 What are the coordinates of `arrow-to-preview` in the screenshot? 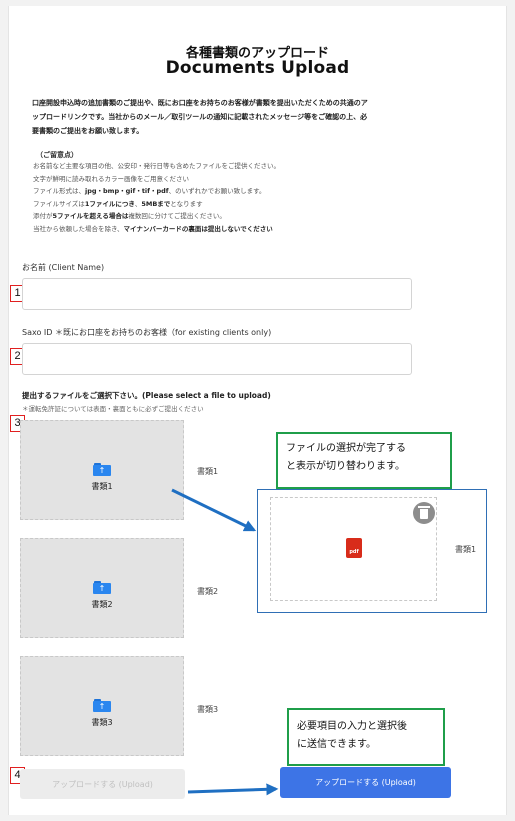 It's located at (214, 510).